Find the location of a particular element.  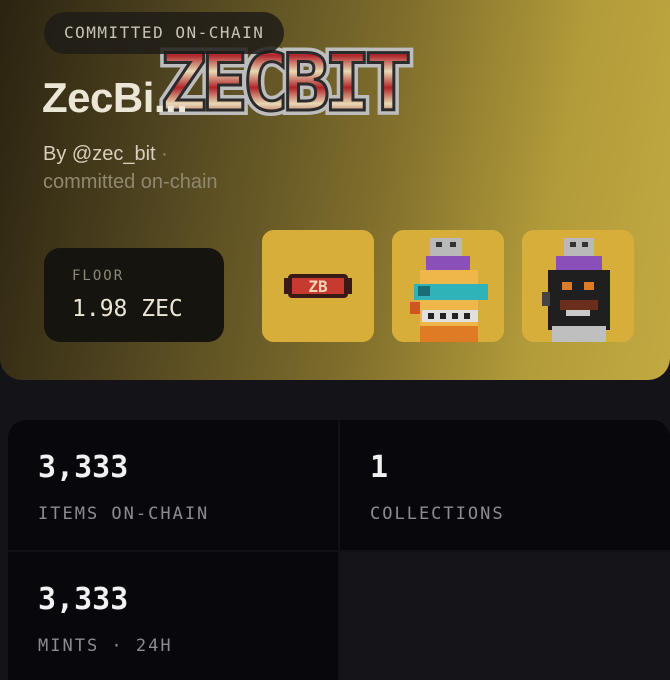

stat-label: MINTS · 24H is located at coordinates (105, 646).